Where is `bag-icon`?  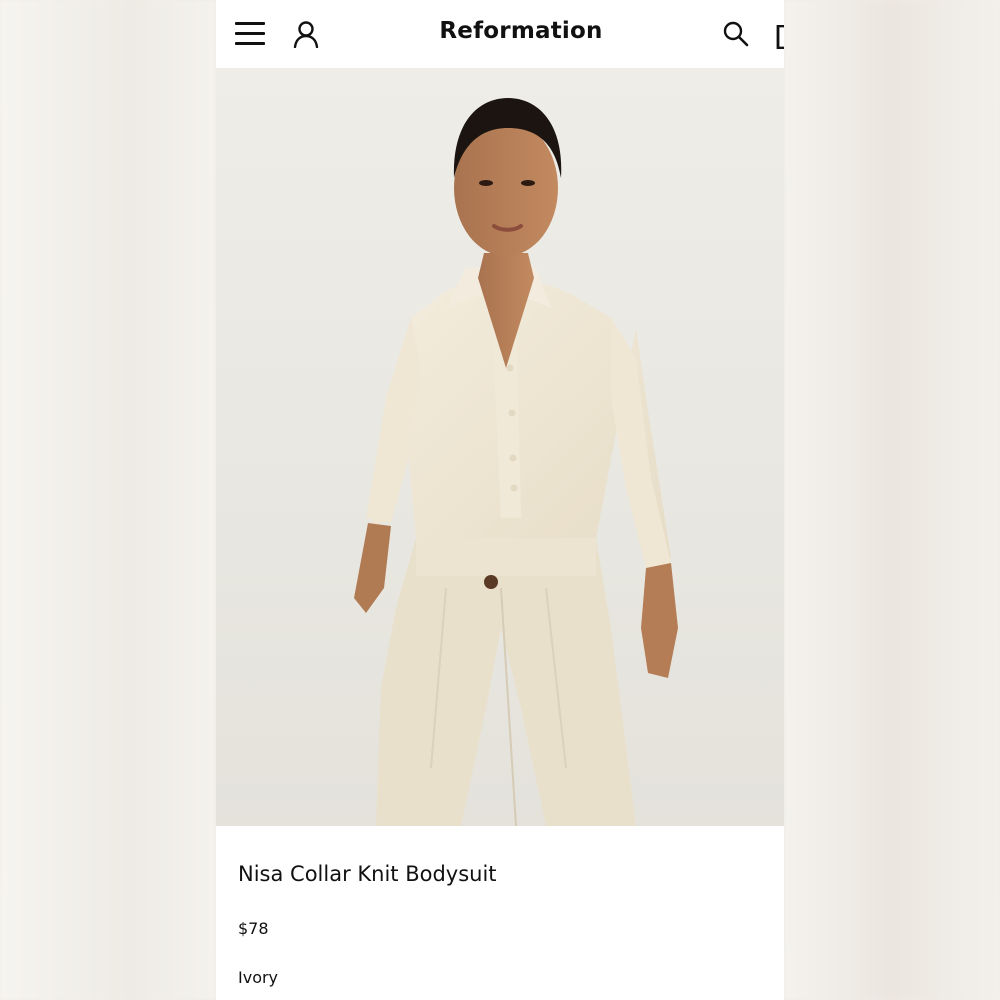
bag-icon is located at coordinates (779, 37).